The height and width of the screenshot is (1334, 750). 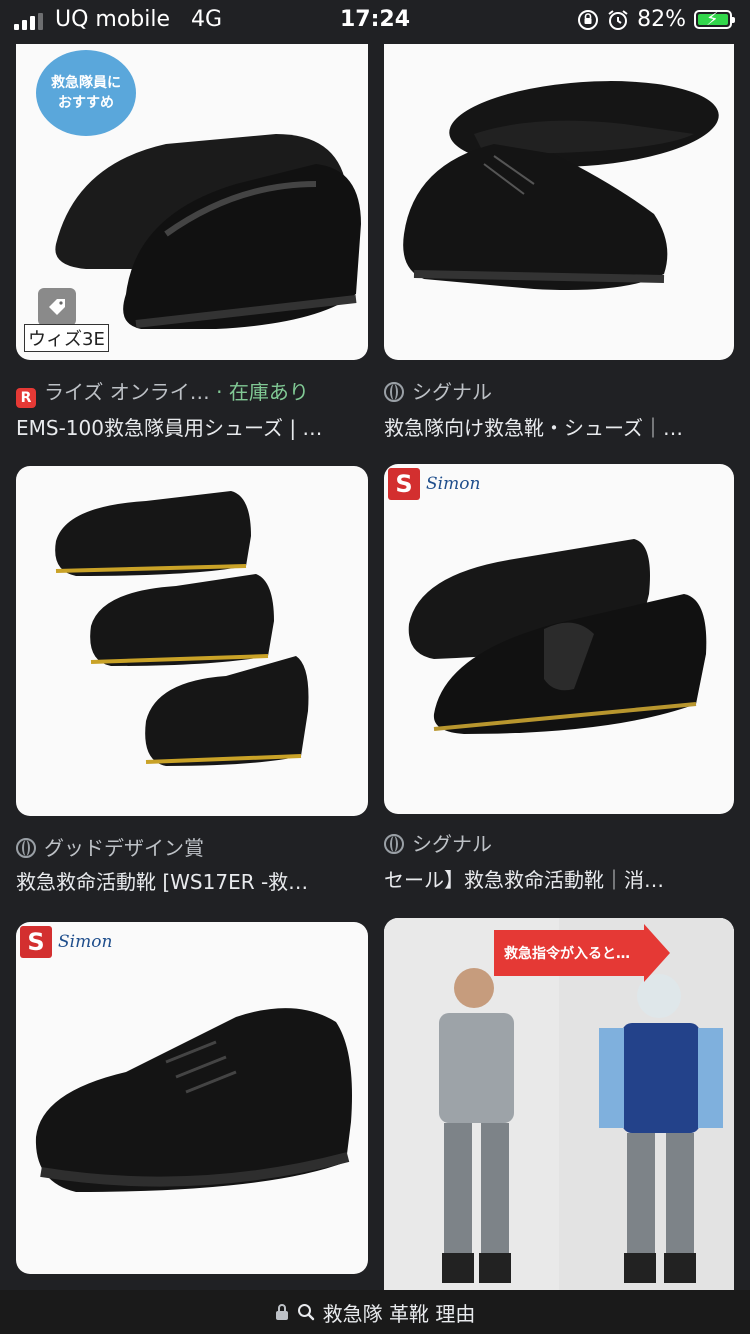 I want to click on result-source: グッドデザイン賞, so click(x=192, y=846).